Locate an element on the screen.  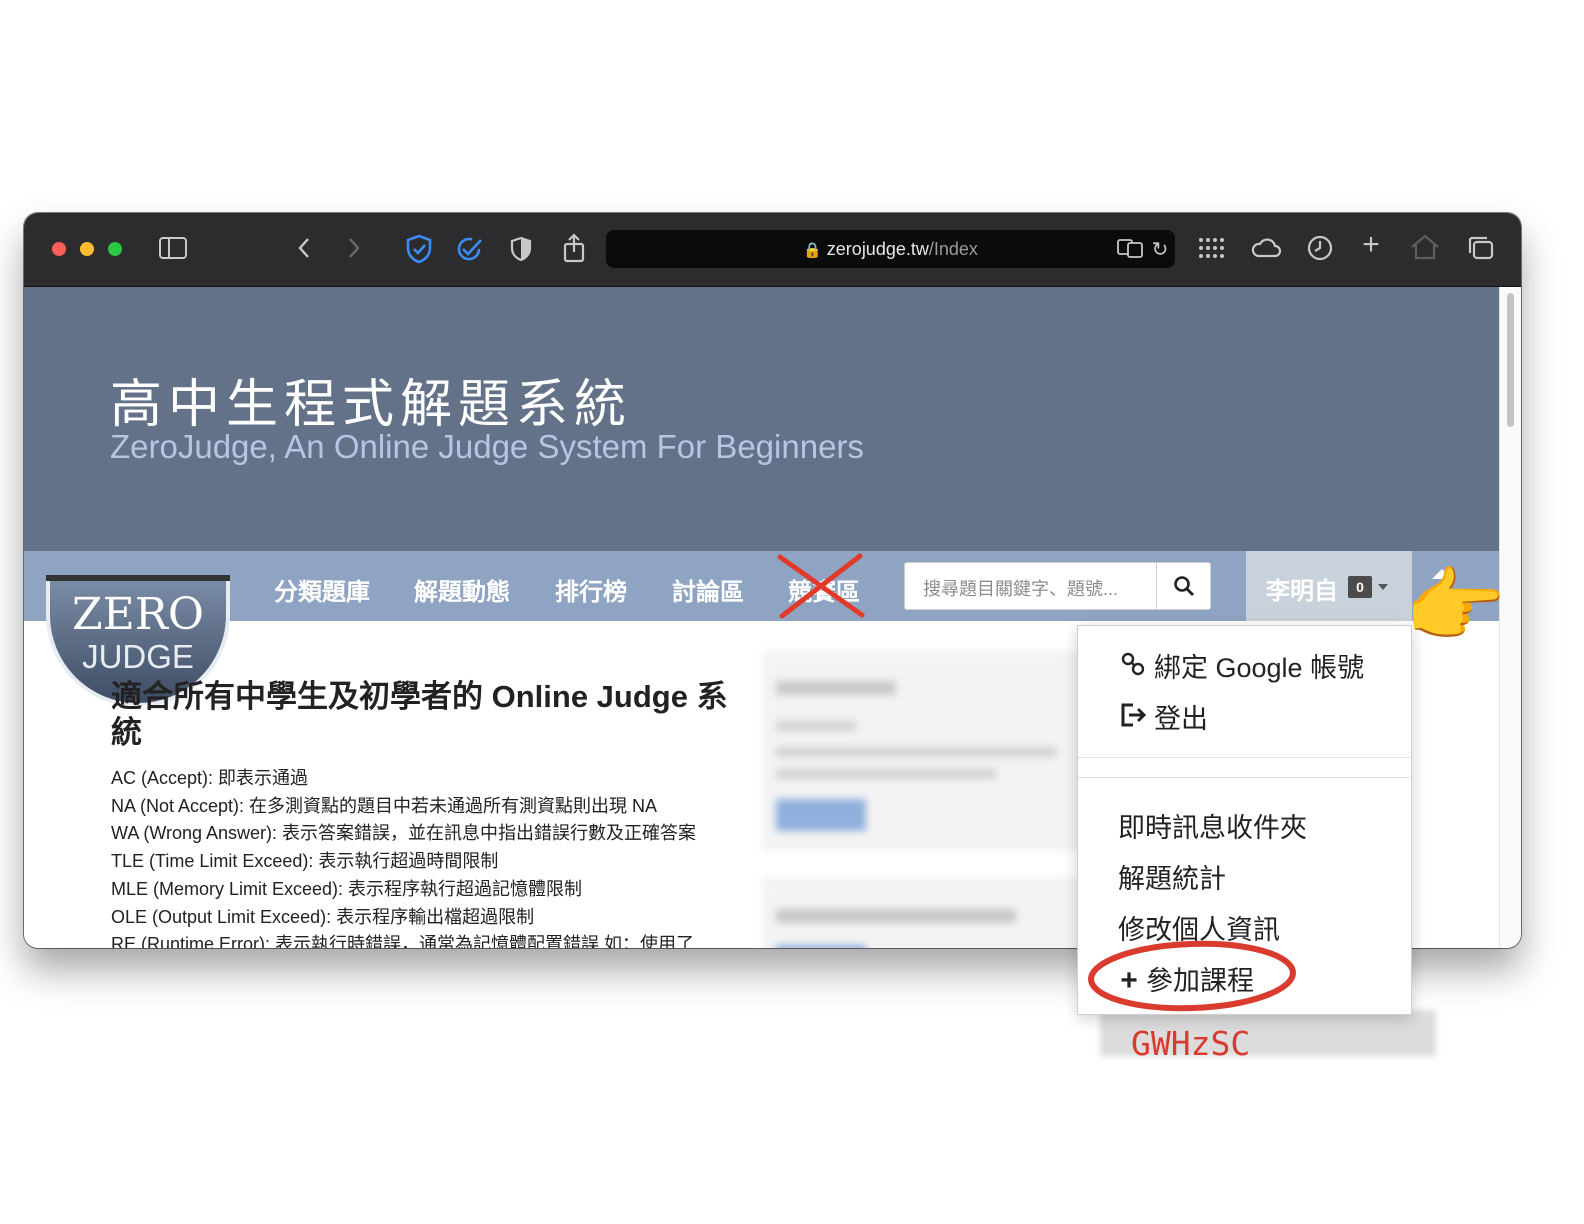
home-icon is located at coordinates (1425, 249).